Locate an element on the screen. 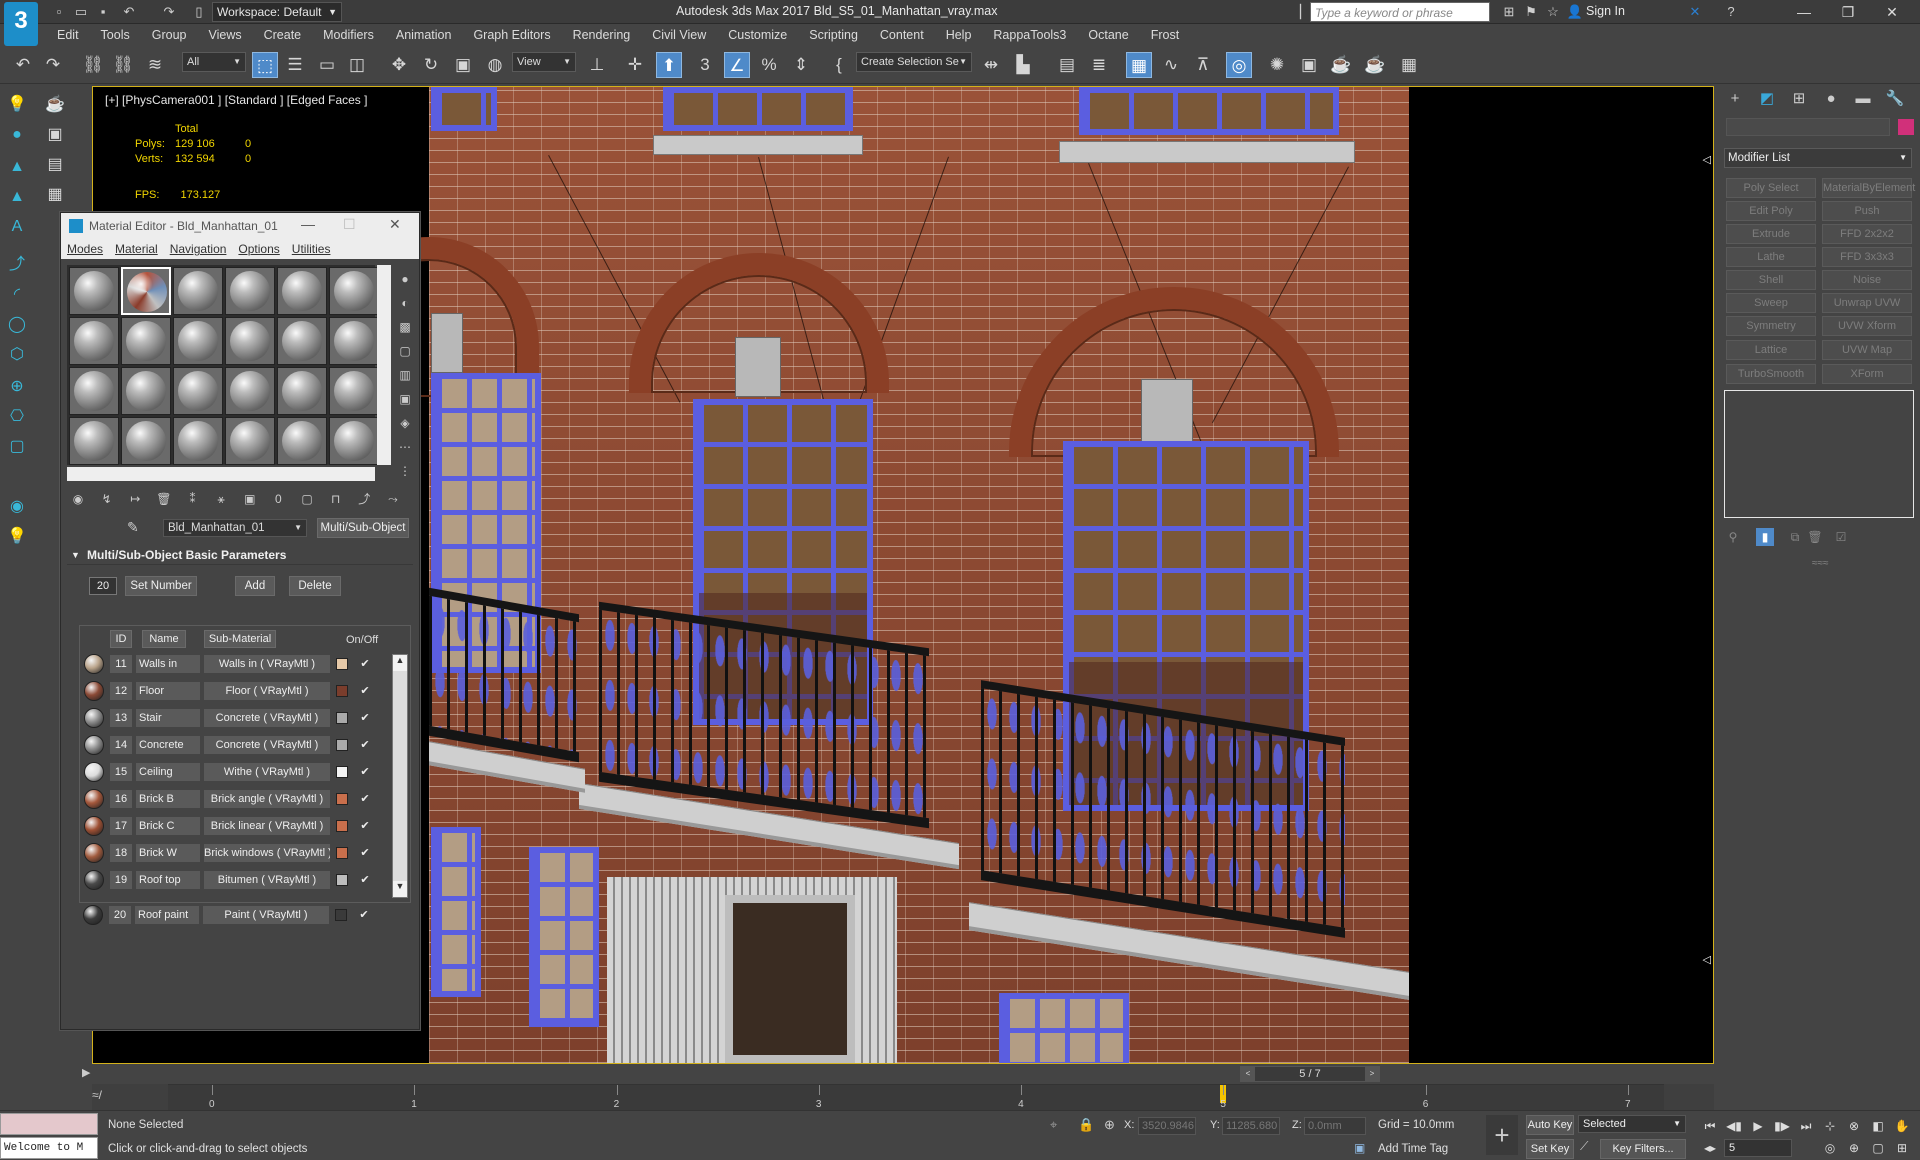 The width and height of the screenshot is (1920, 1160). number-of-materials-input: 20 is located at coordinates (103, 586).